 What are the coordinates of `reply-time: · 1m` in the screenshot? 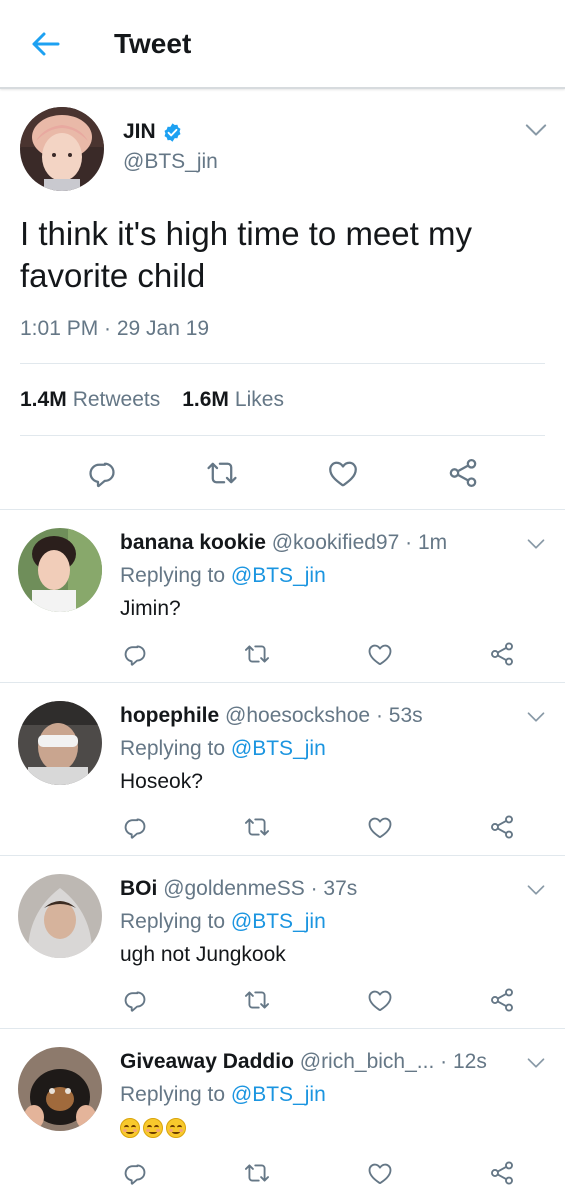 It's located at (426, 542).